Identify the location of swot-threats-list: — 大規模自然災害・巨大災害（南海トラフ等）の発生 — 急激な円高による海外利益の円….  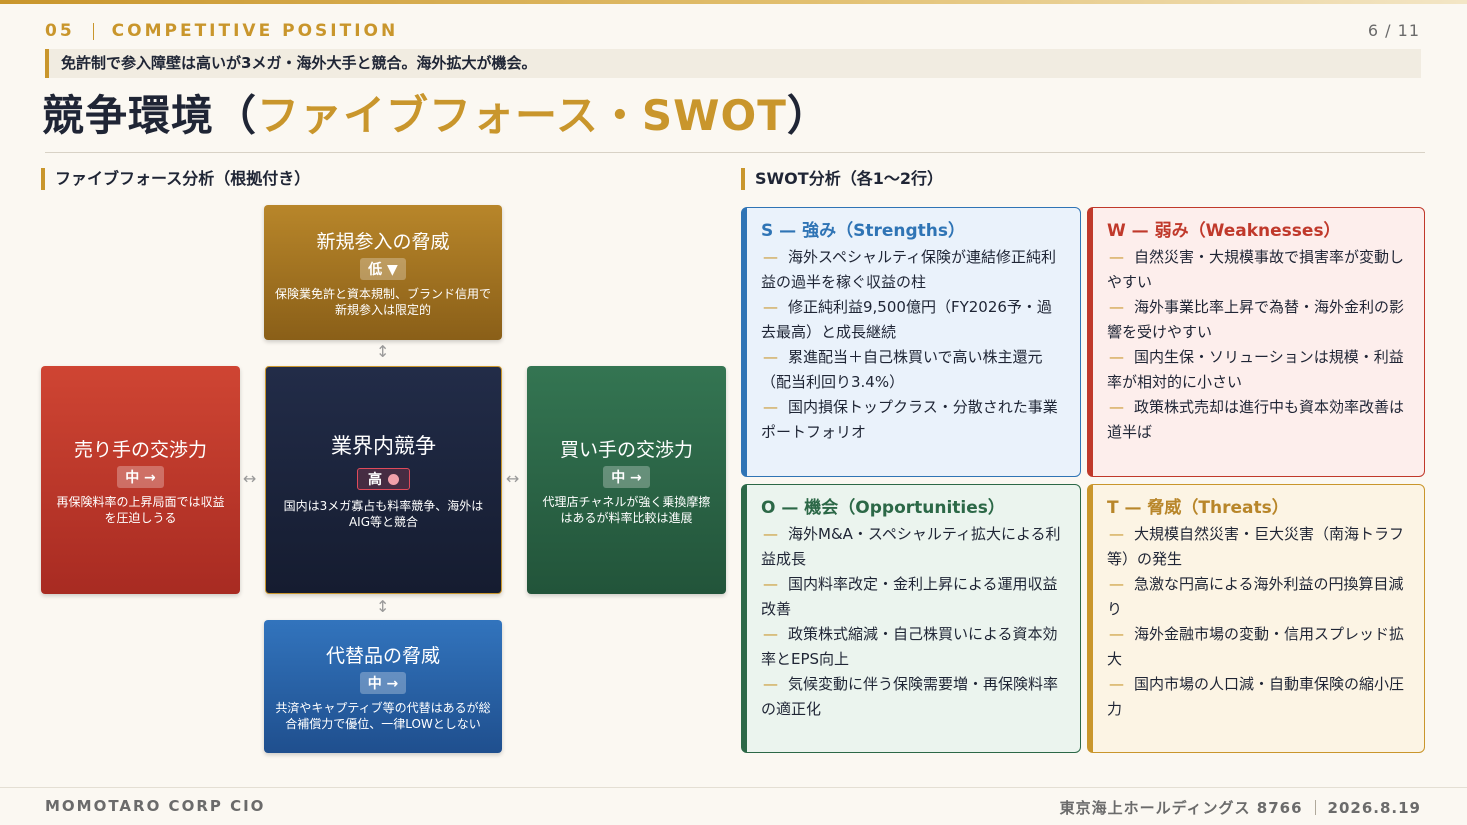
(1257, 622).